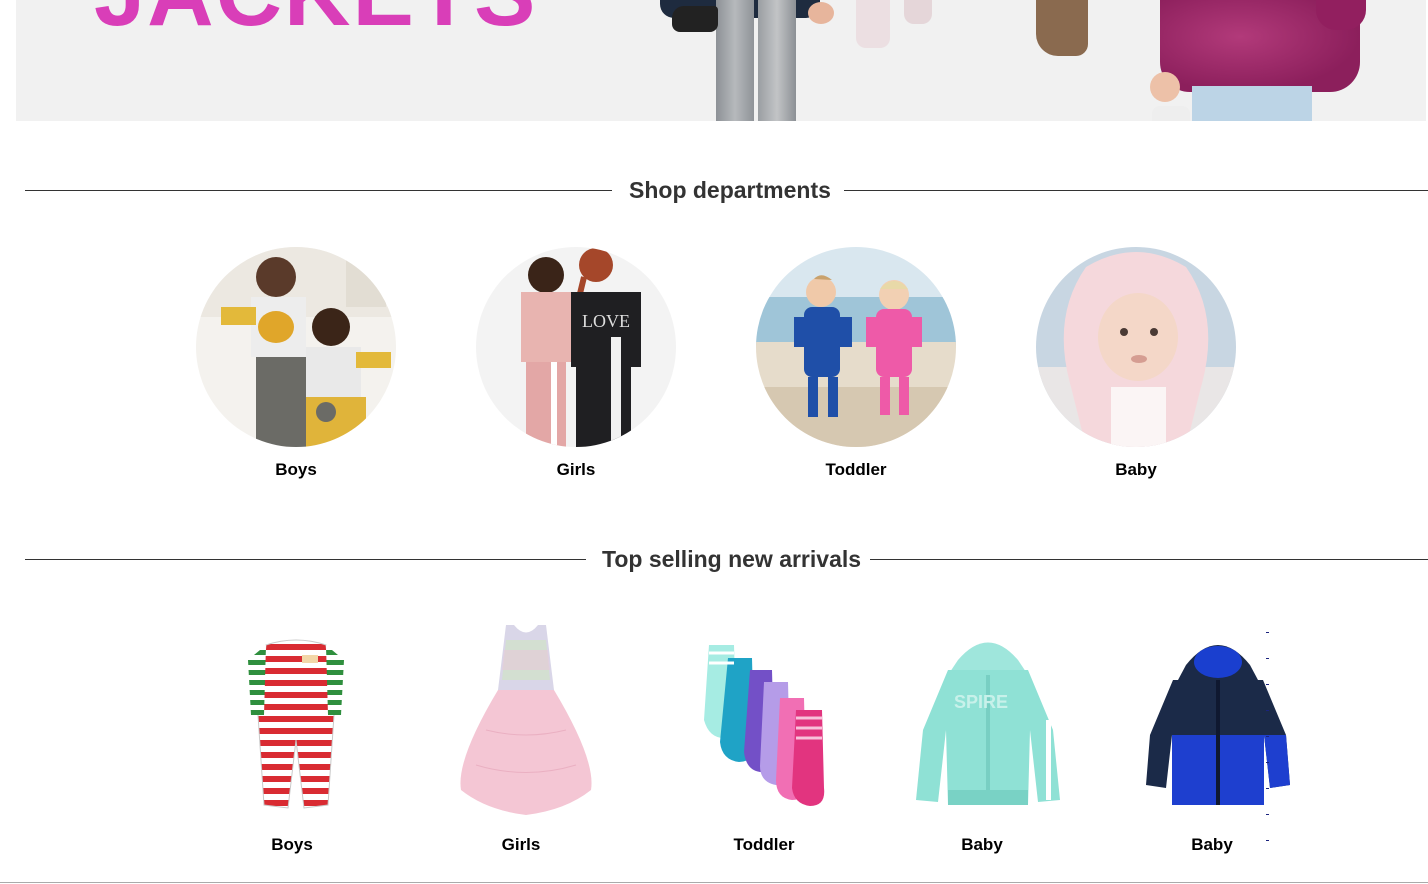 This screenshot has height=884, width=1428. Describe the element at coordinates (730, 190) in the screenshot. I see `section-title: Shop departments` at that location.